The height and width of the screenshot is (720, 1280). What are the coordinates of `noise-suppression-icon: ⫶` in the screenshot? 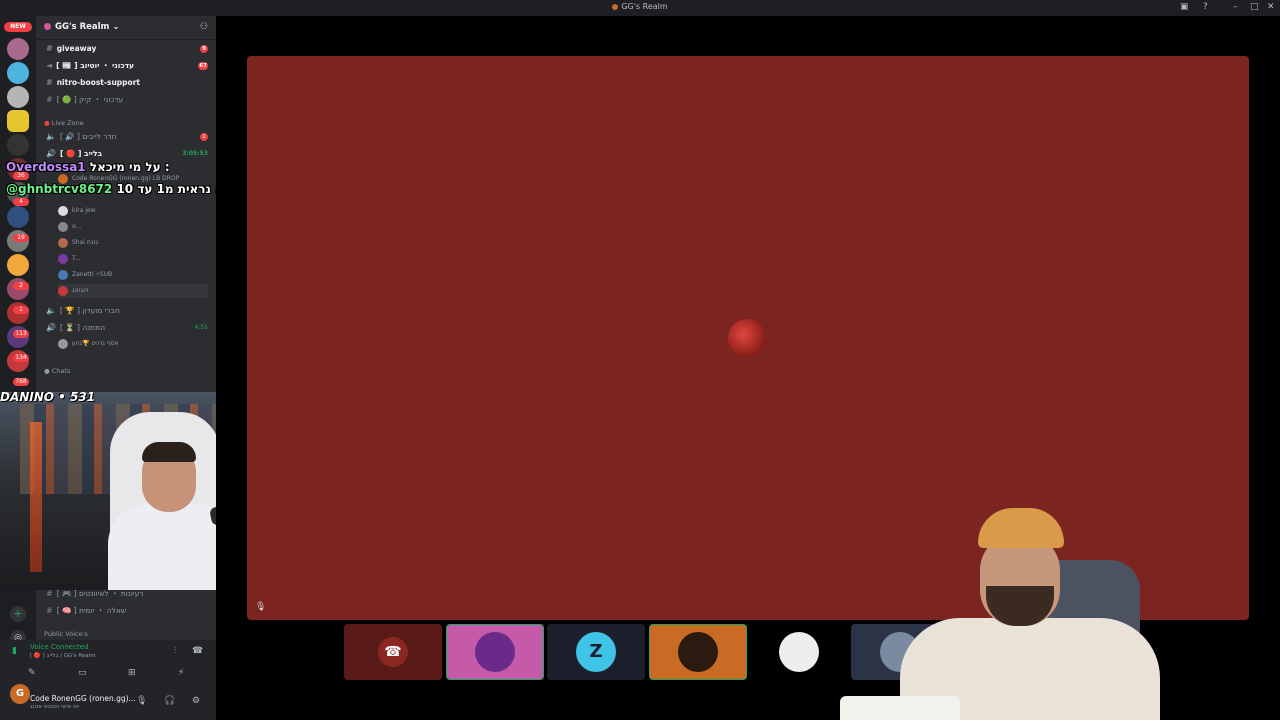 It's located at (175, 651).